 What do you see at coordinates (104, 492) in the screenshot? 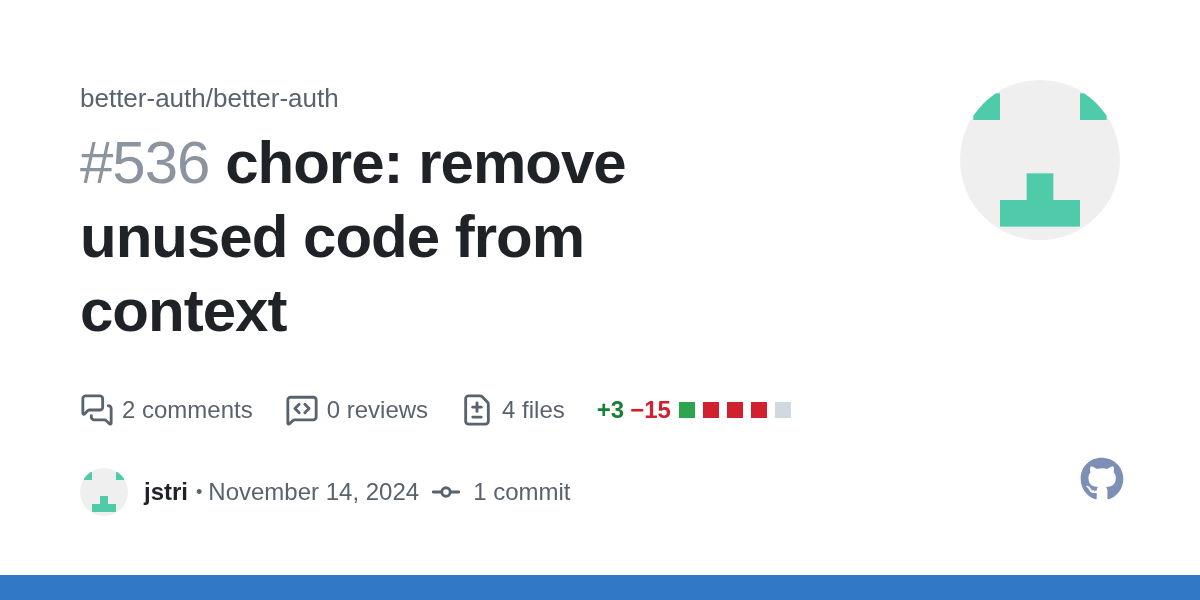
I see `avatar` at bounding box center [104, 492].